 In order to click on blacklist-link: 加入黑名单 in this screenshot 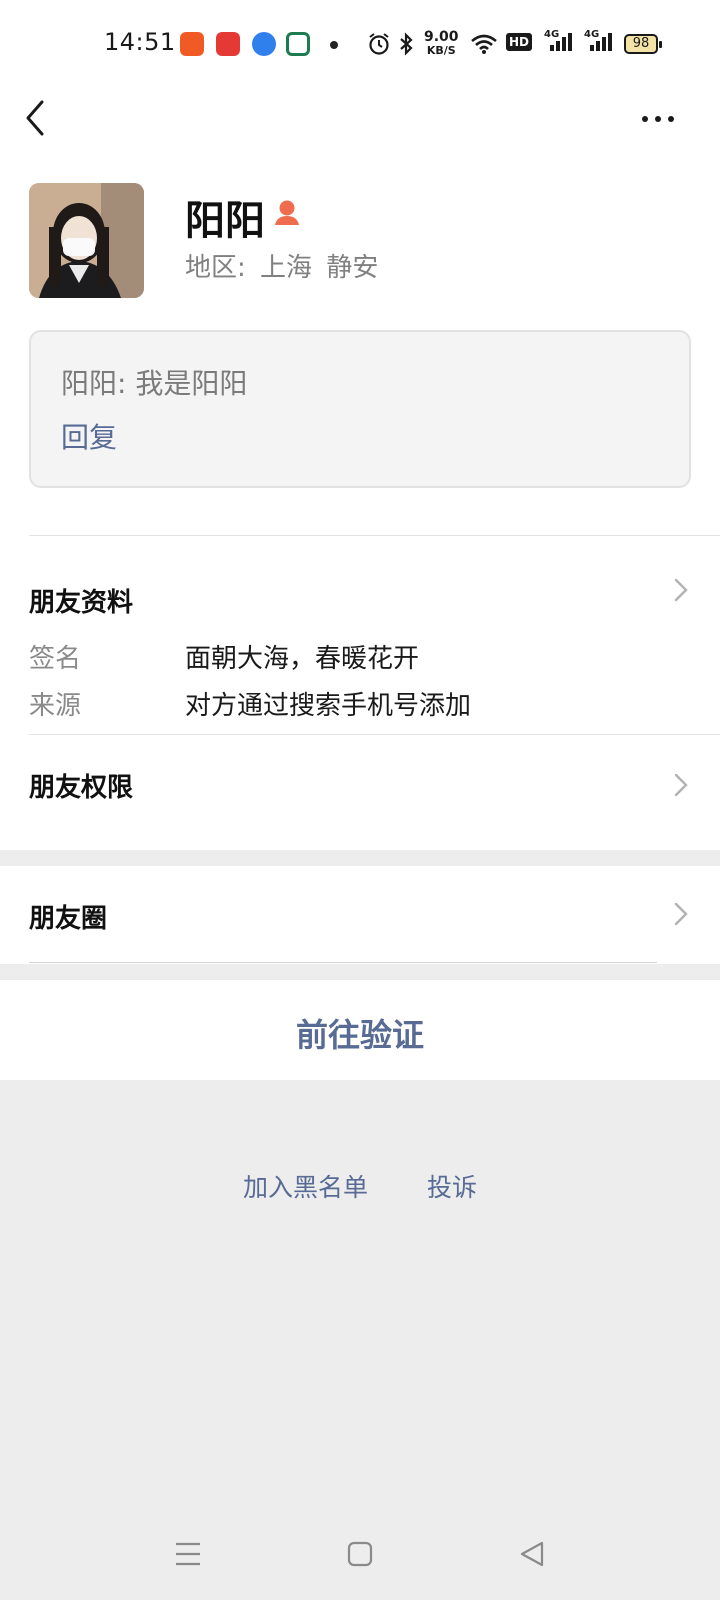, I will do `click(305, 1186)`.